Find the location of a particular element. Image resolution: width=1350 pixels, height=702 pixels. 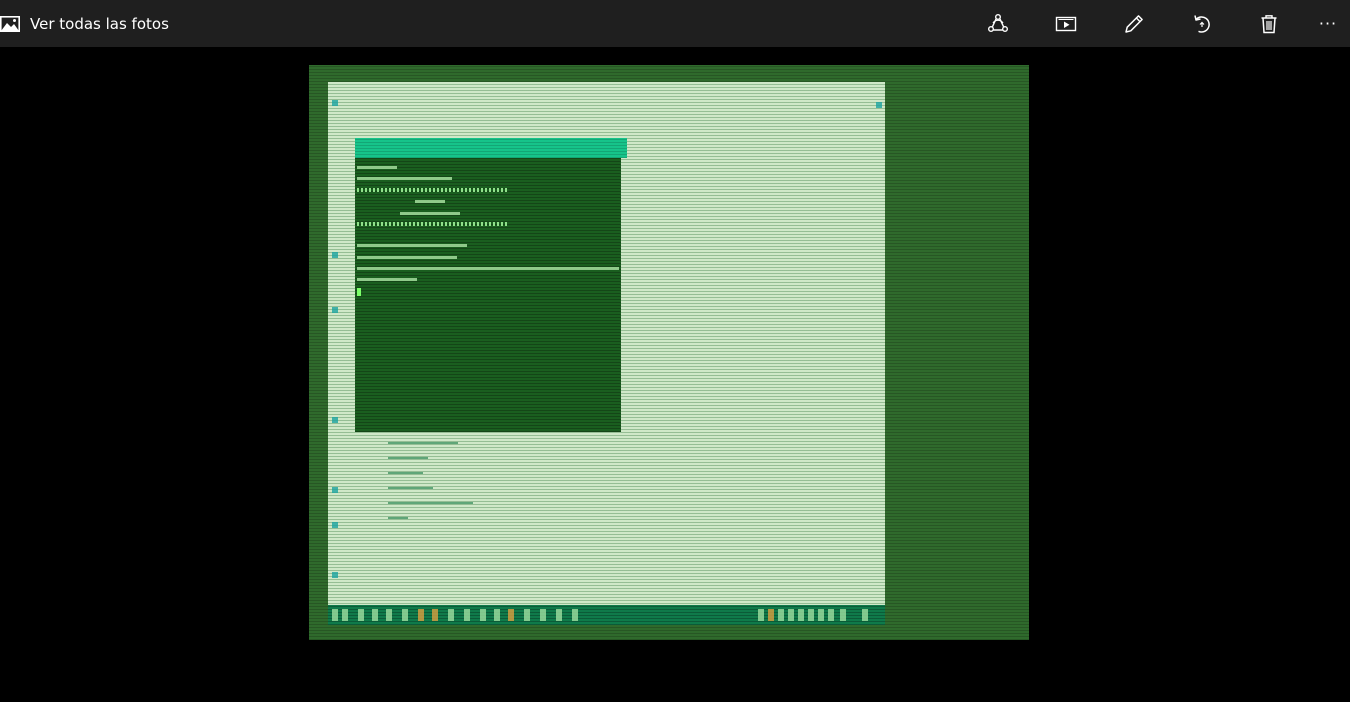

photos-icon is located at coordinates (10, 23).